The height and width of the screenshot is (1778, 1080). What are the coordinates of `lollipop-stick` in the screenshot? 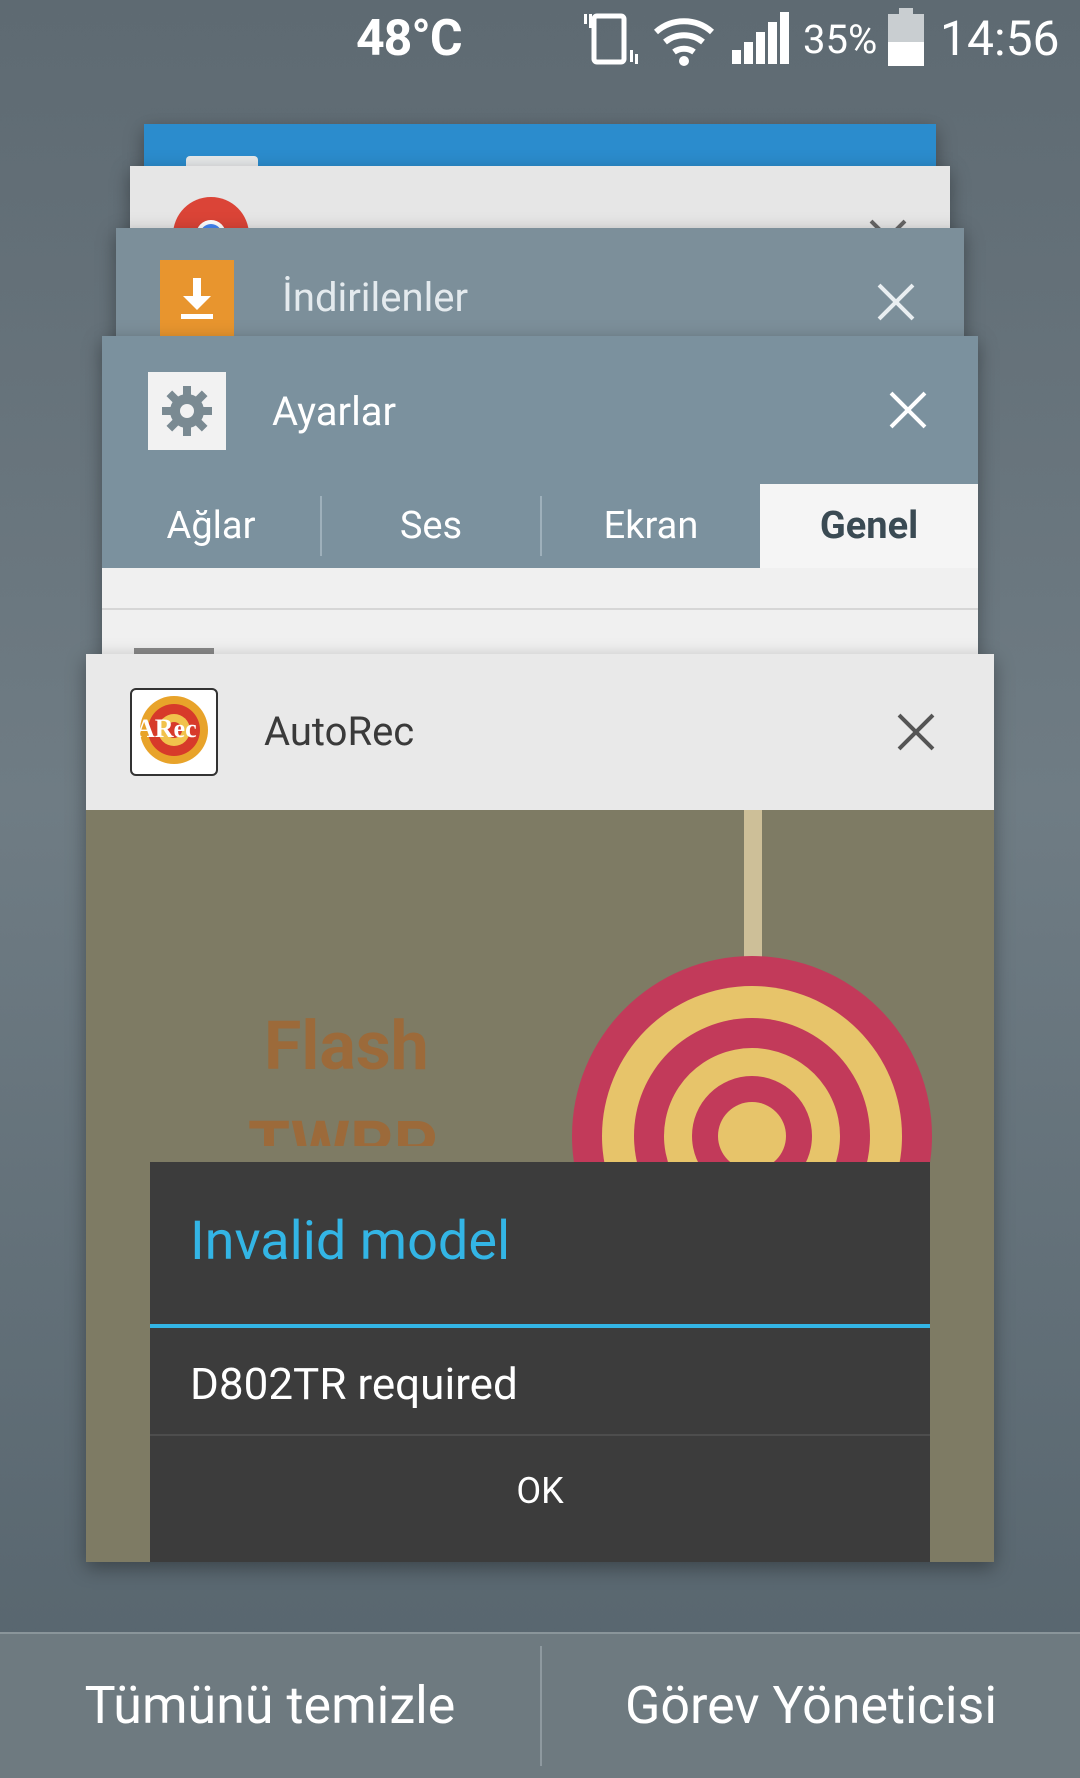 It's located at (753, 895).